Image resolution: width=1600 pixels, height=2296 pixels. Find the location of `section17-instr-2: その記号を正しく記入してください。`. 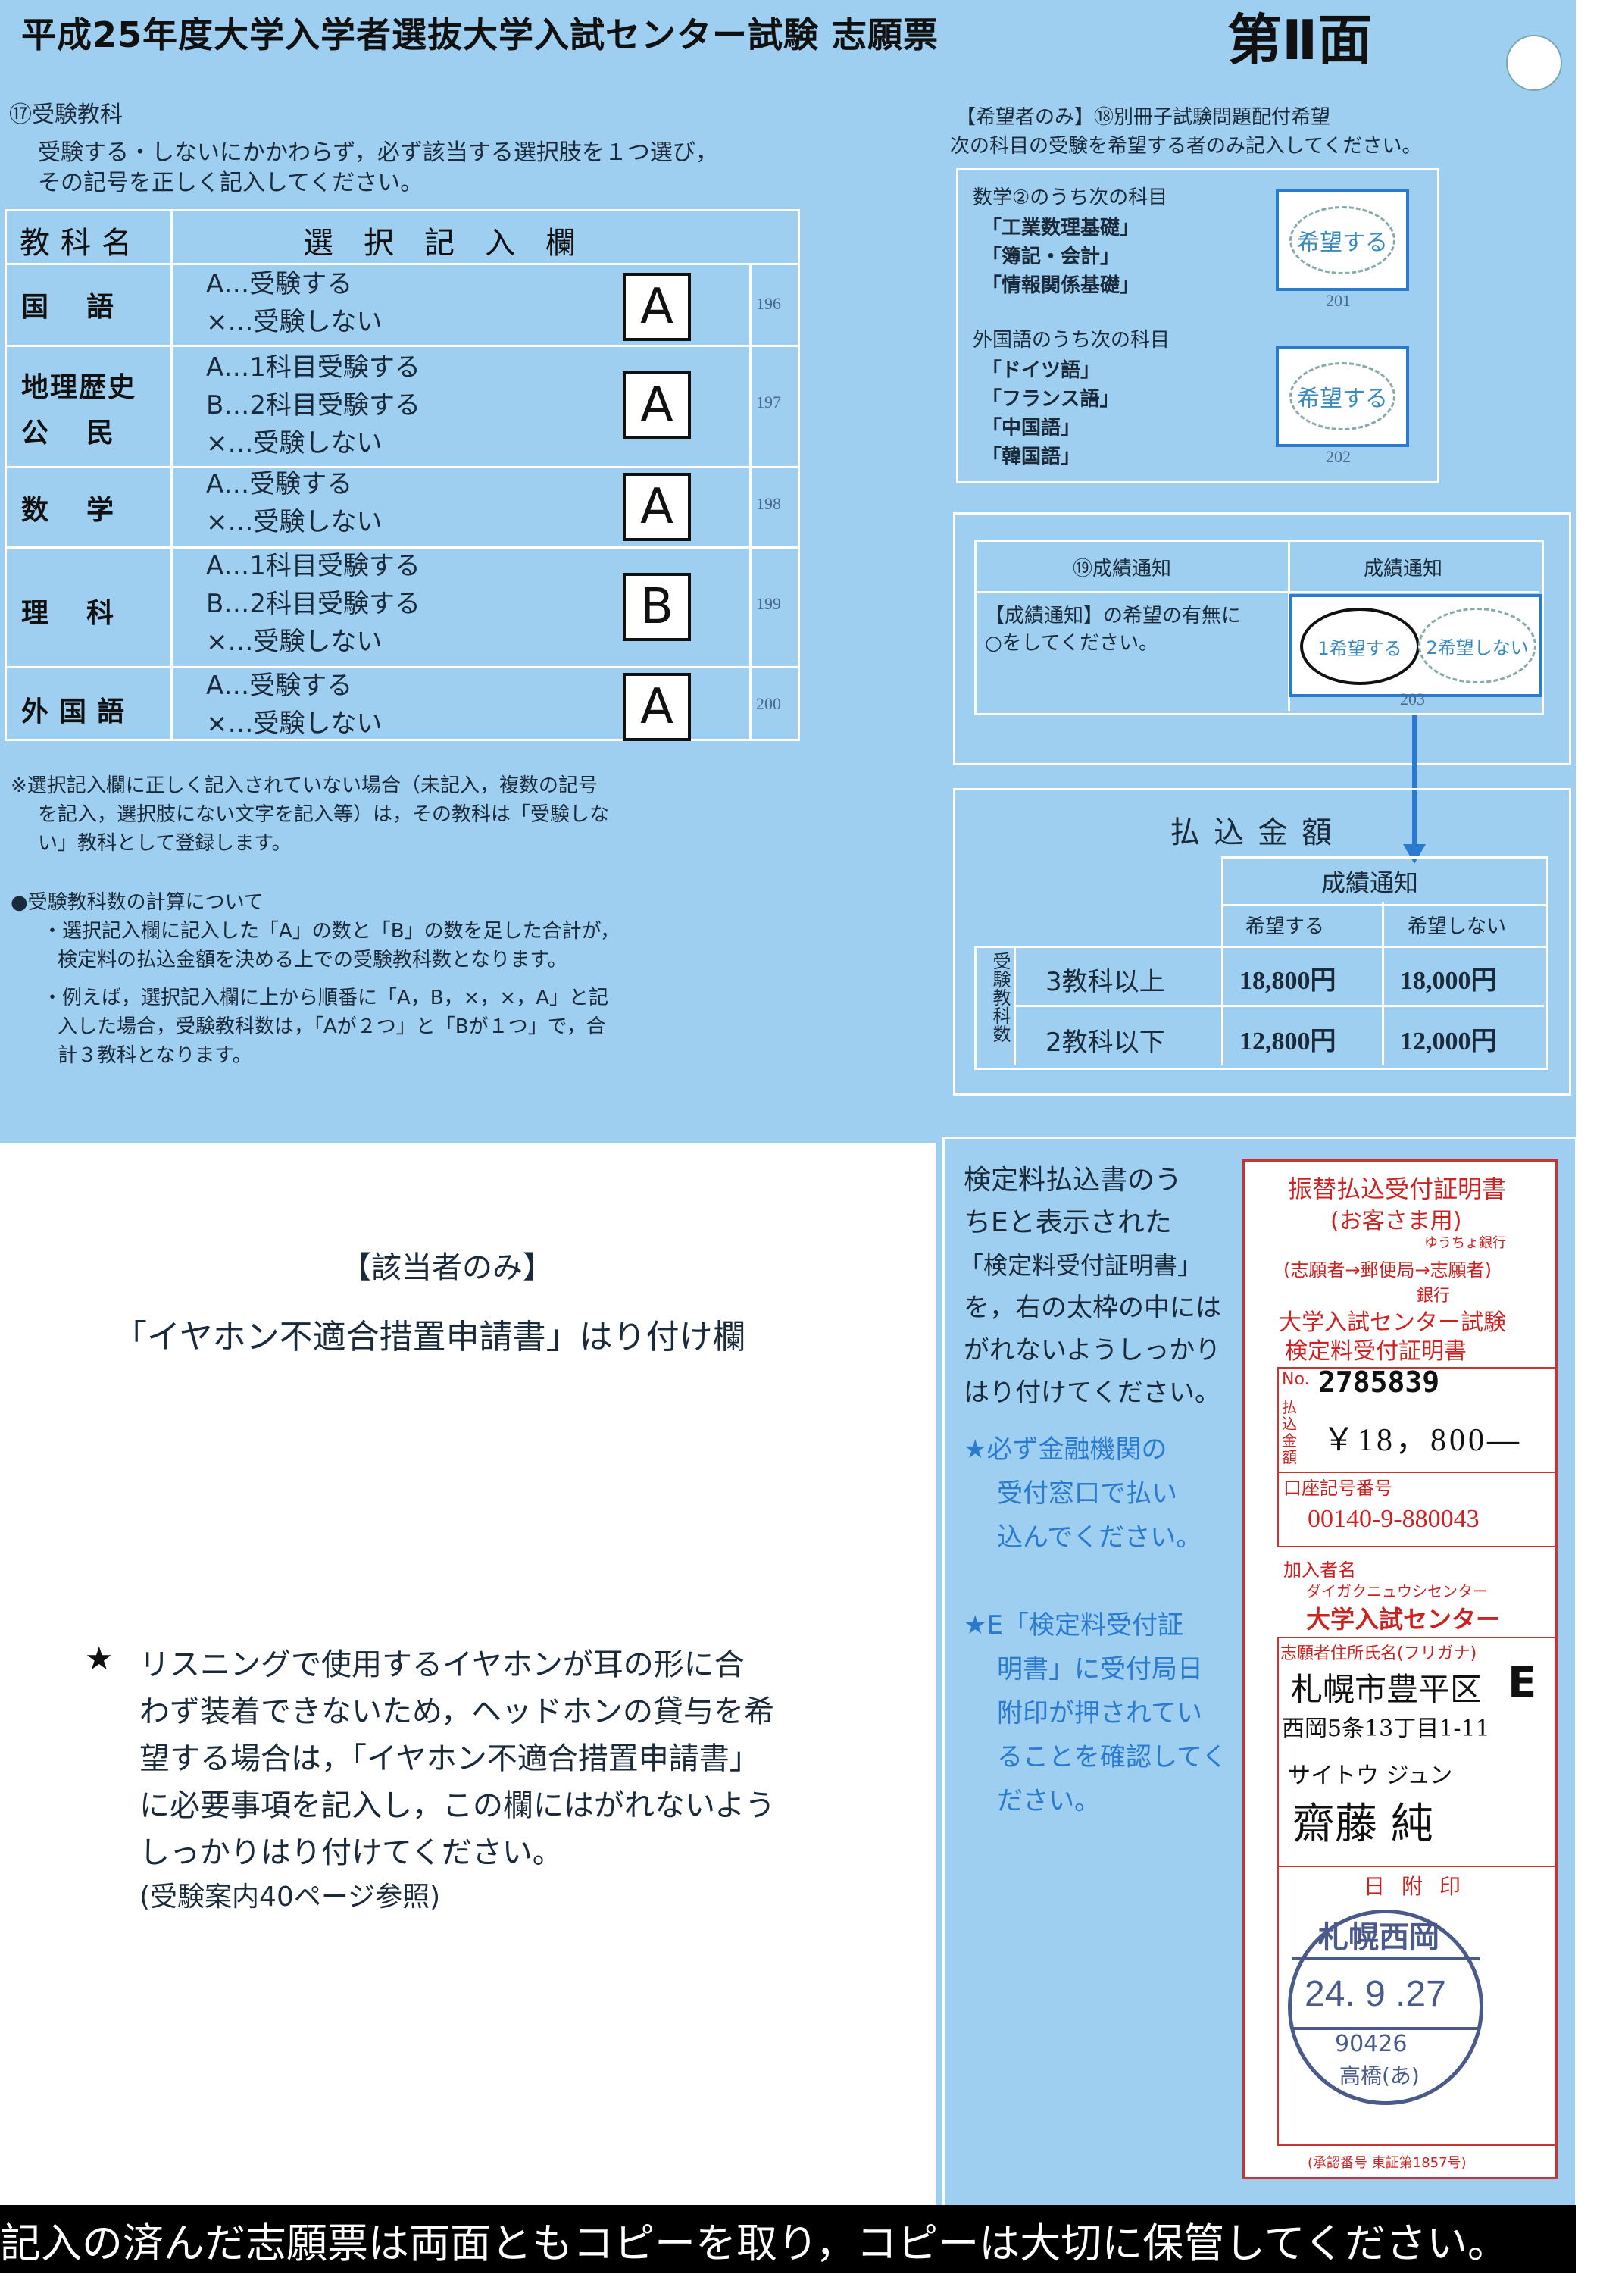

section17-instr-2: その記号を正しく記入してください。 is located at coordinates (230, 183).